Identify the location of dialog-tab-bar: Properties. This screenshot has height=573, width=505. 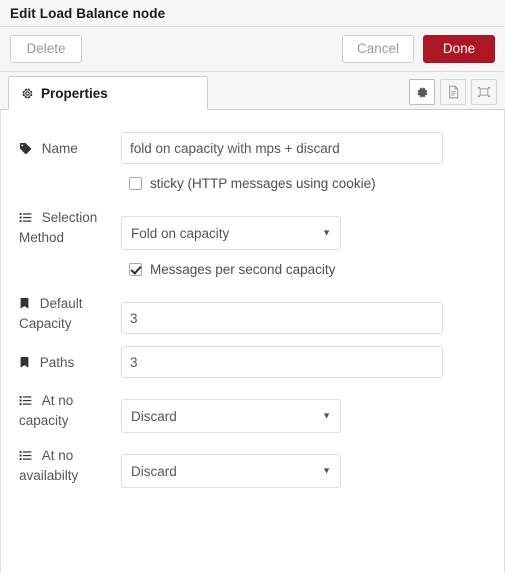
(252, 91).